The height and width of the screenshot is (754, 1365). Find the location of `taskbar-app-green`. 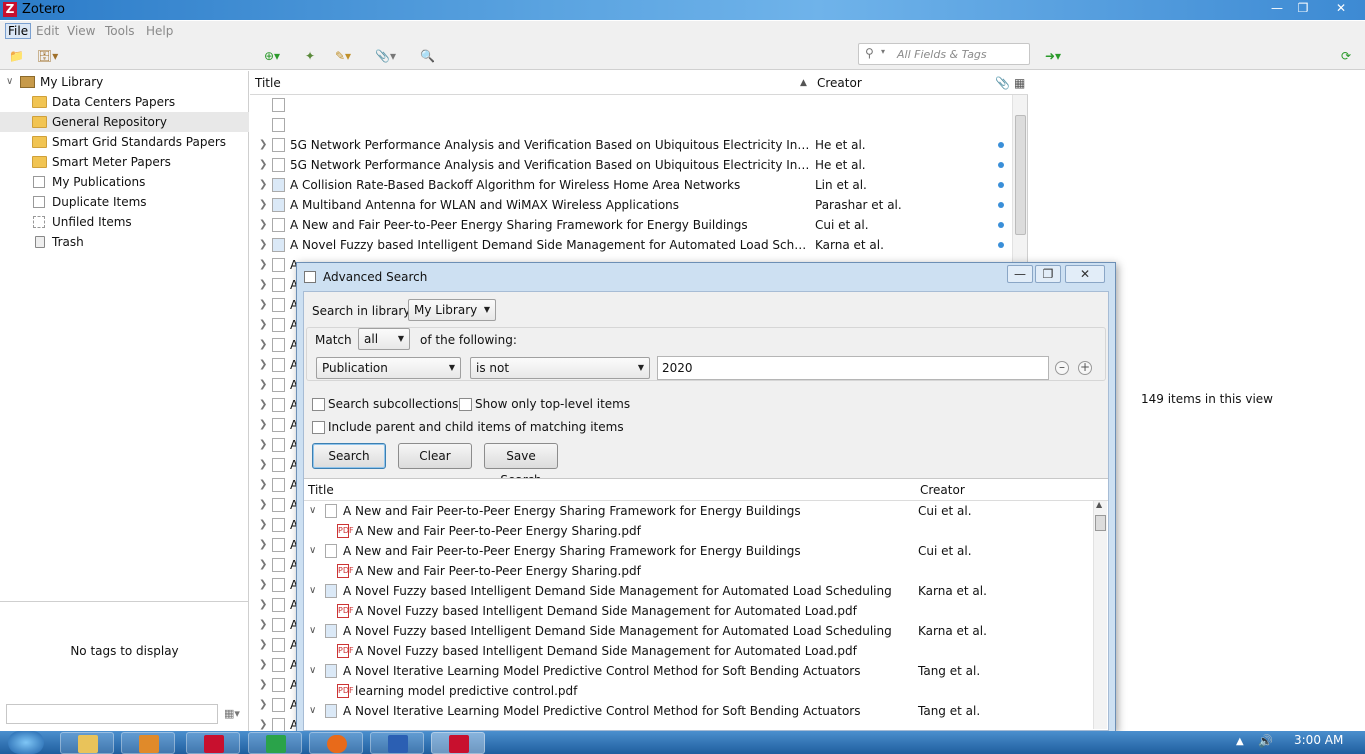

taskbar-app-green is located at coordinates (275, 743).